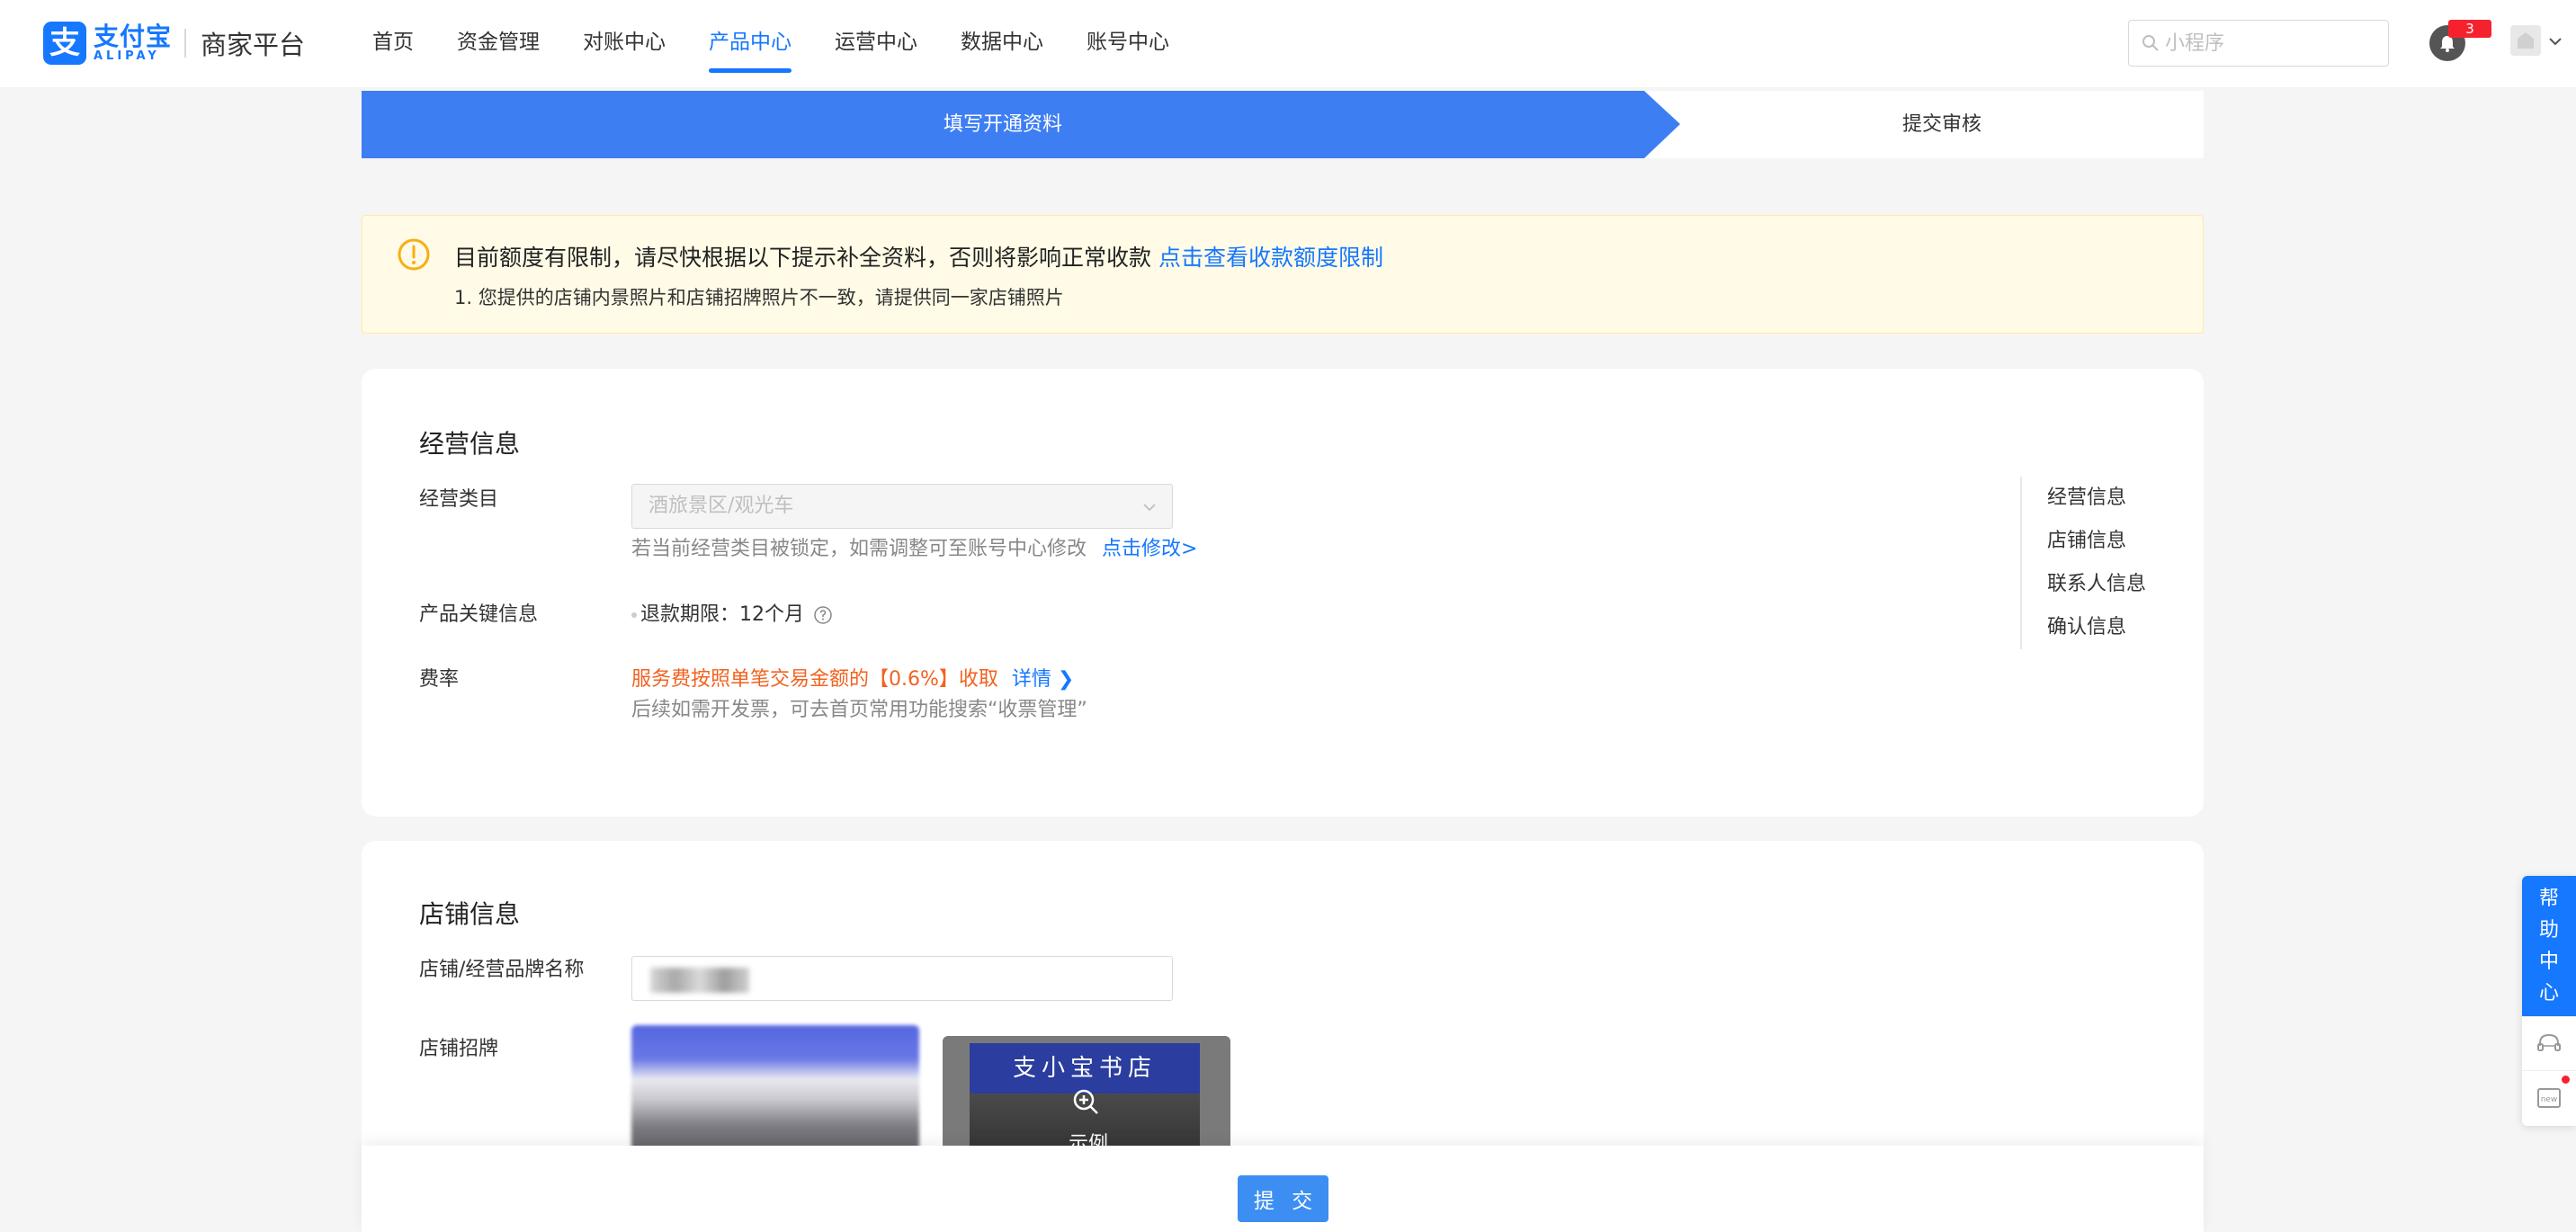 The height and width of the screenshot is (1232, 2576). What do you see at coordinates (185, 43) in the screenshot?
I see `logo-divider` at bounding box center [185, 43].